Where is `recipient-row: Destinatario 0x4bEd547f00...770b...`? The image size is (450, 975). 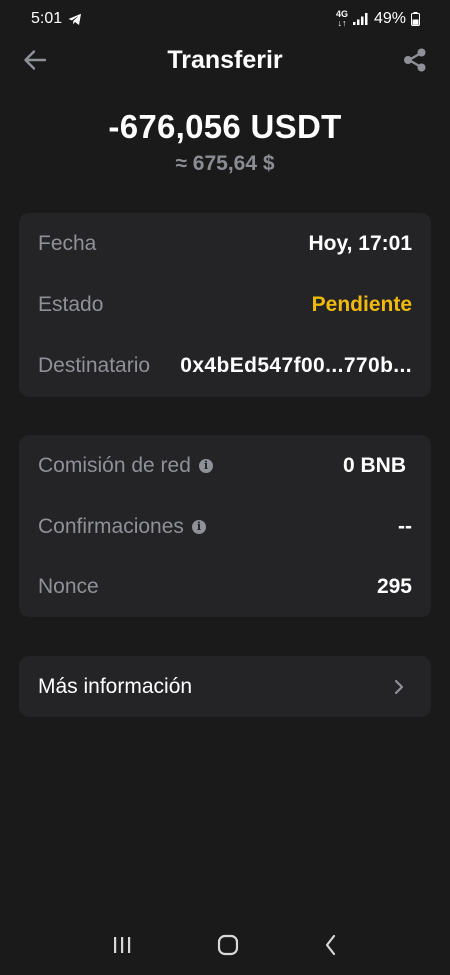 recipient-row: Destinatario 0x4bEd547f00...770b... is located at coordinates (225, 366).